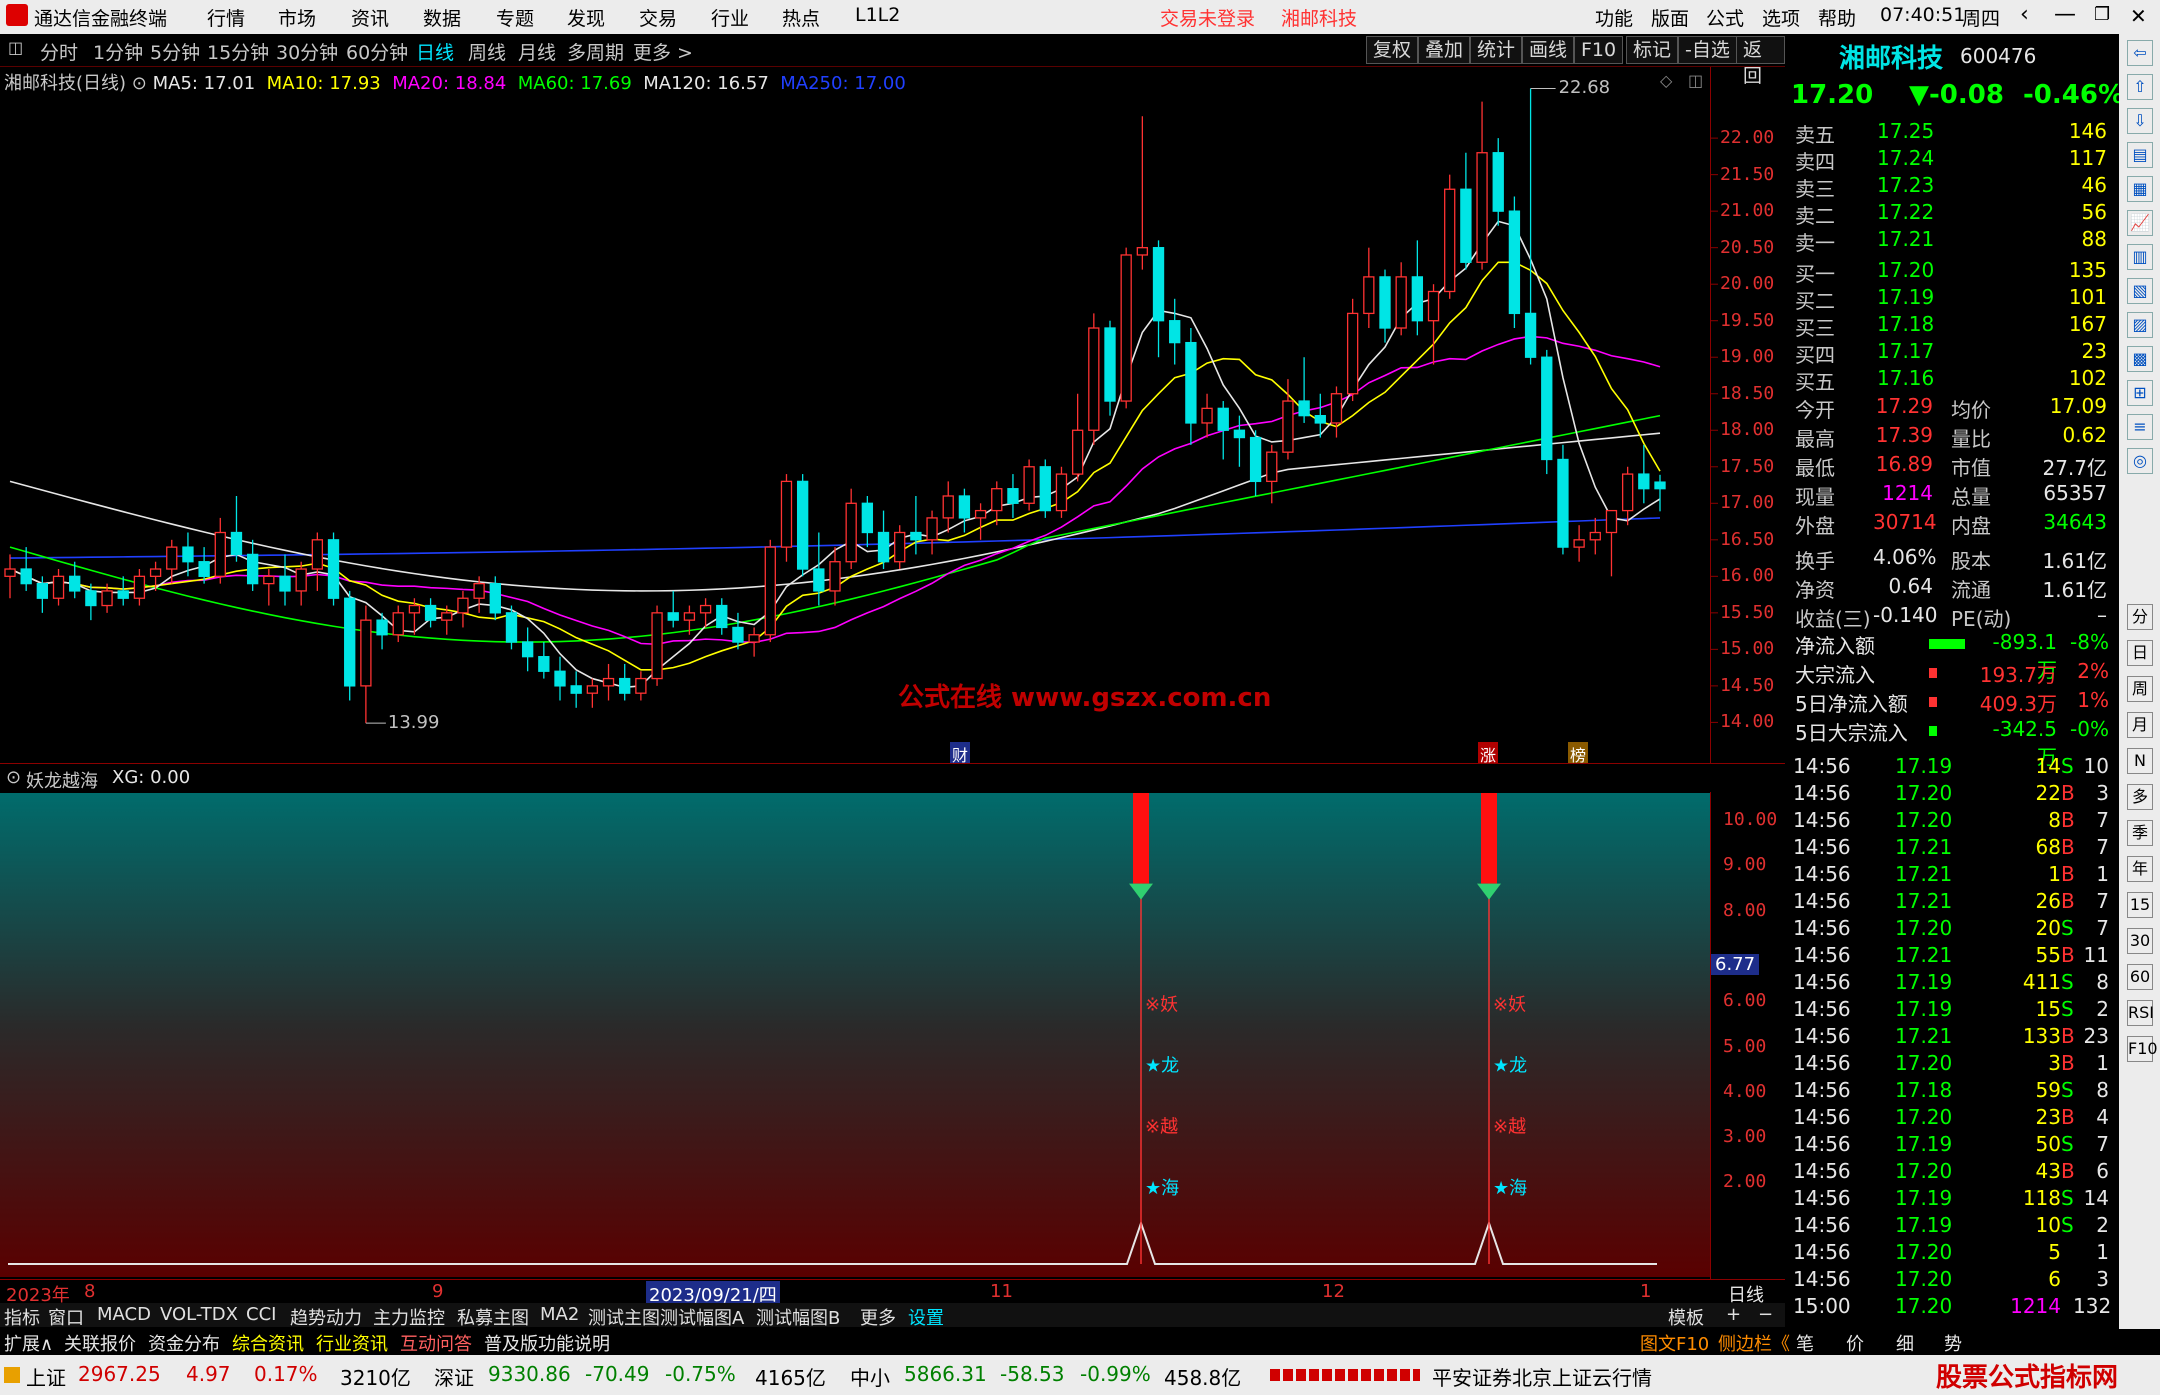 The image size is (2160, 1395). Describe the element at coordinates (100, 1343) in the screenshot. I see `extension-tab: 关联报价` at that location.